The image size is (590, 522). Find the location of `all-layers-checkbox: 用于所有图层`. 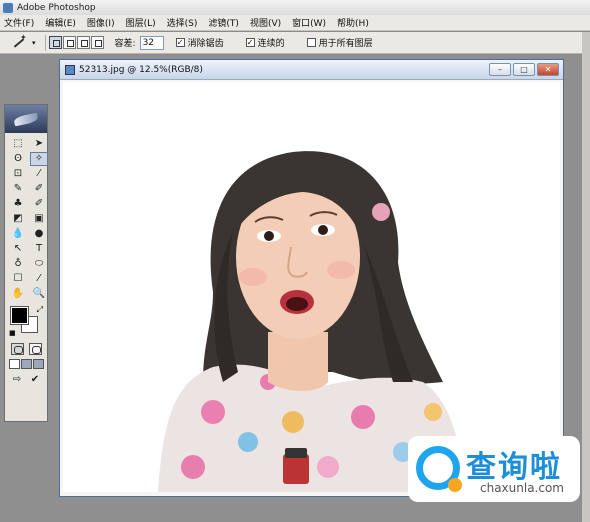

all-layers-checkbox: 用于所有图层 is located at coordinates (339, 42).